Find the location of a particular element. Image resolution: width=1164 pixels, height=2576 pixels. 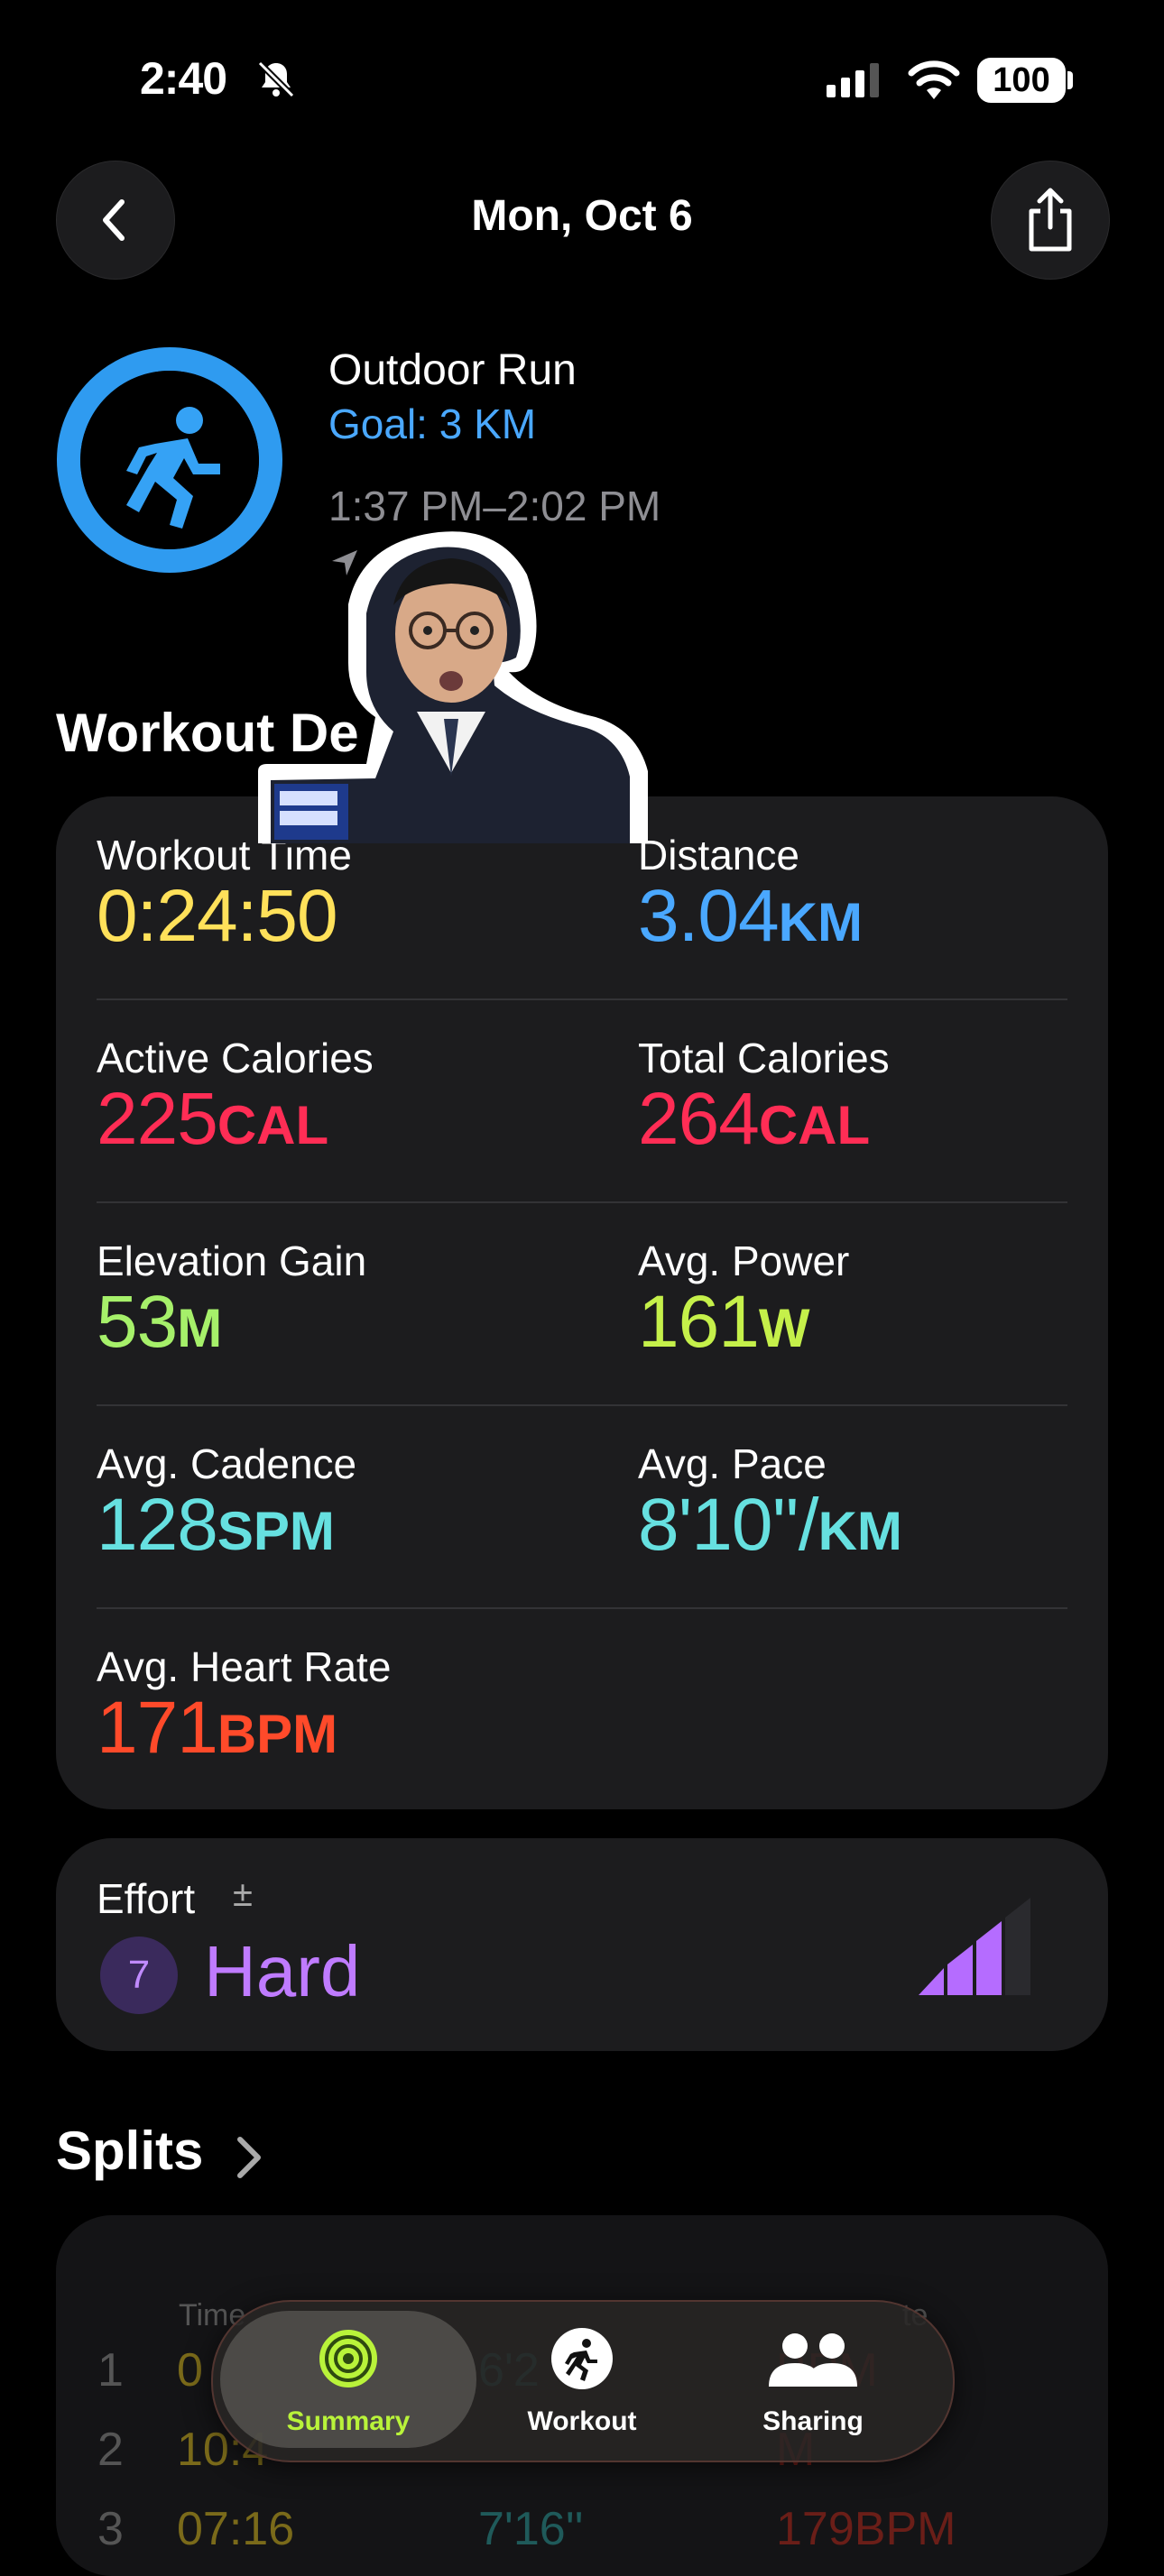

stat-value: 225CAL is located at coordinates (212, 1119).